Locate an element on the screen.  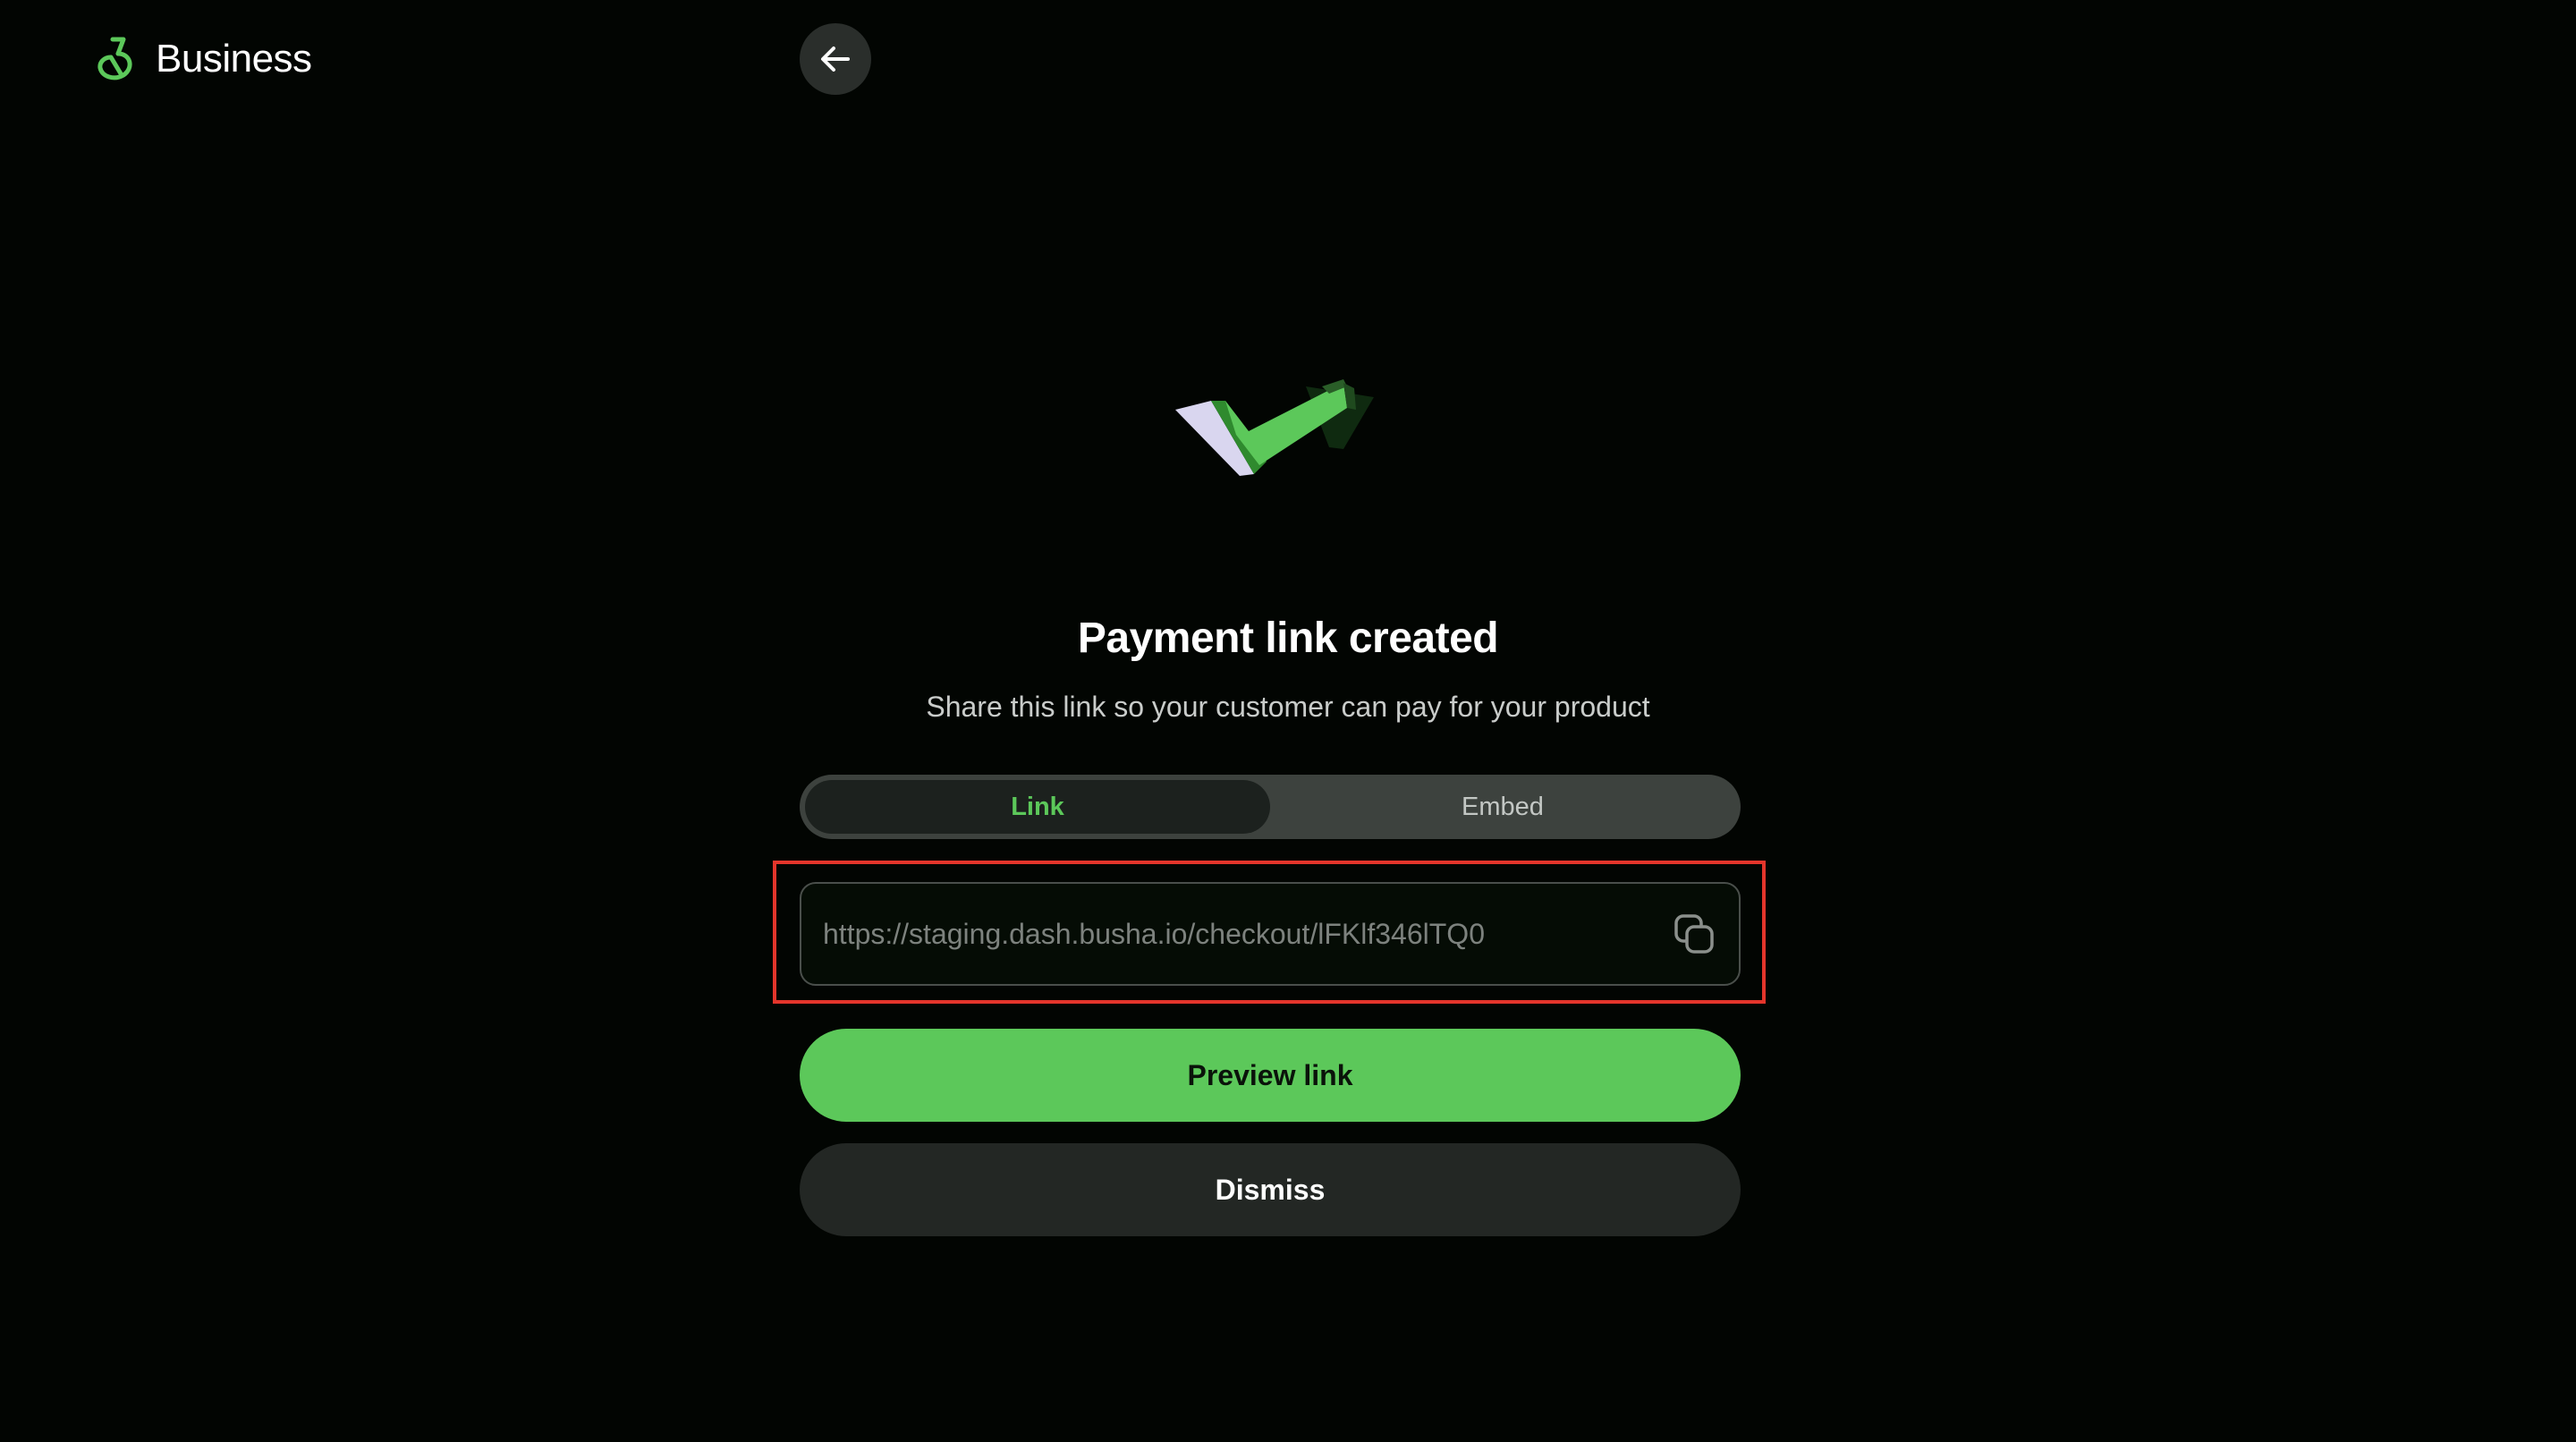
back-button is located at coordinates (835, 59).